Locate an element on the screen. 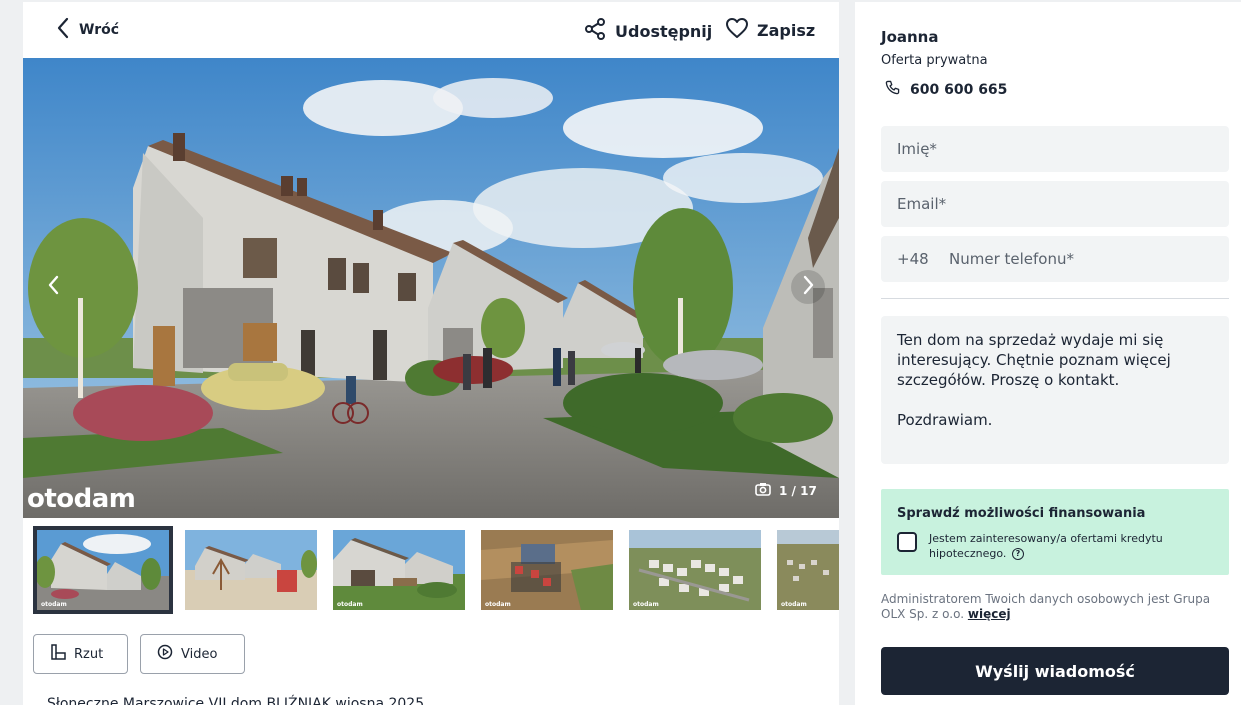 This screenshot has width=1241, height=705. thumbnail-1: otodam is located at coordinates (103, 570).